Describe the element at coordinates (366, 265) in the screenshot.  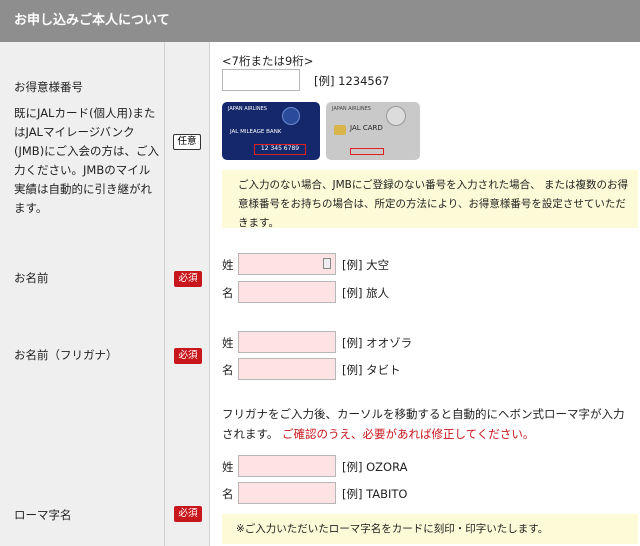
I see `sei-example: [例] 大空` at that location.